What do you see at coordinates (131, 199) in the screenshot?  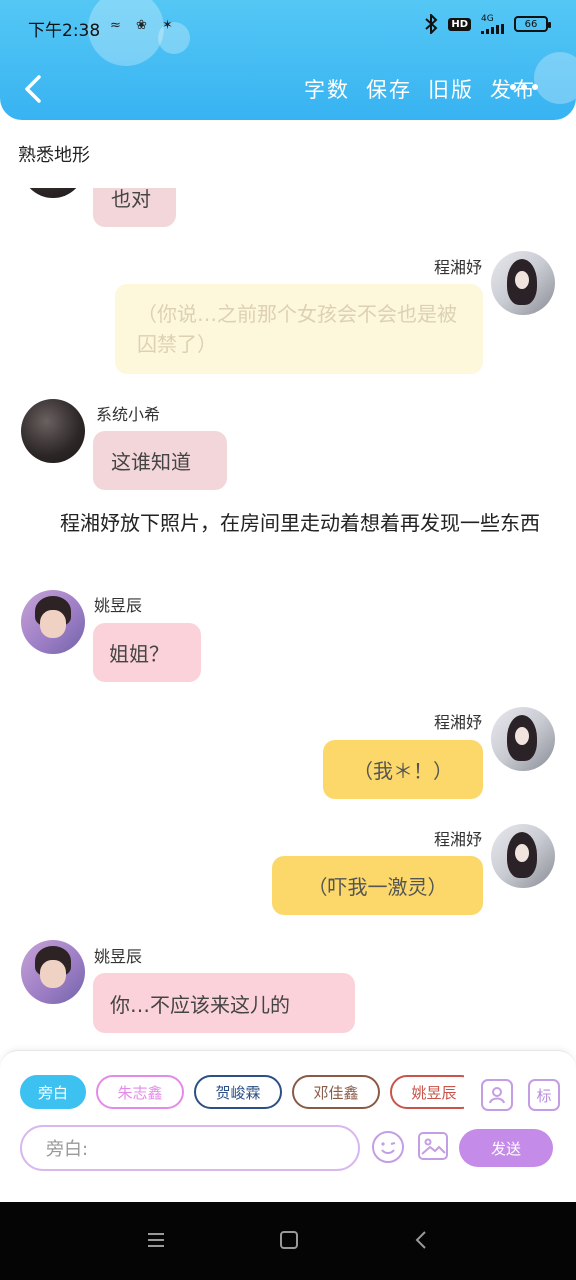 I see `message-text: 也对` at bounding box center [131, 199].